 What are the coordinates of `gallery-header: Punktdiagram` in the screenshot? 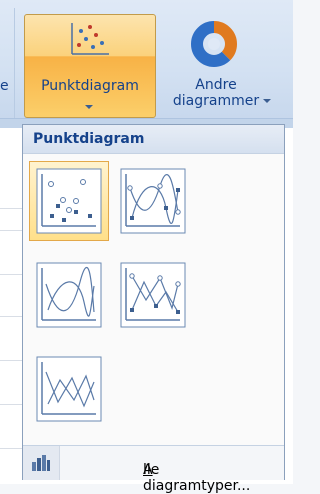 It's located at (153, 139).